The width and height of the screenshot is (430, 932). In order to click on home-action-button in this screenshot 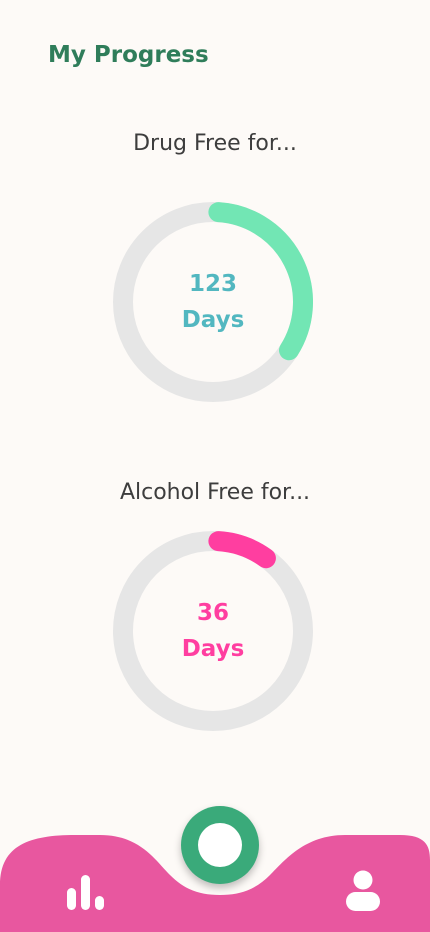, I will do `click(220, 845)`.